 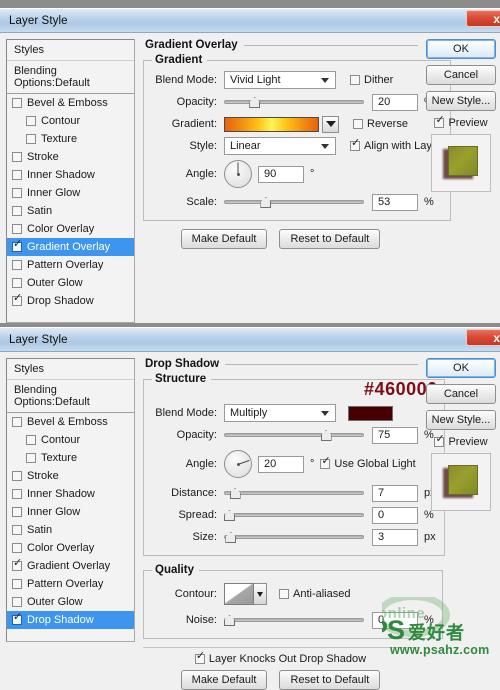 What do you see at coordinates (280, 659) in the screenshot?
I see `knockout-checkbox-row: Layer Knocks Out Drop Shadow` at bounding box center [280, 659].